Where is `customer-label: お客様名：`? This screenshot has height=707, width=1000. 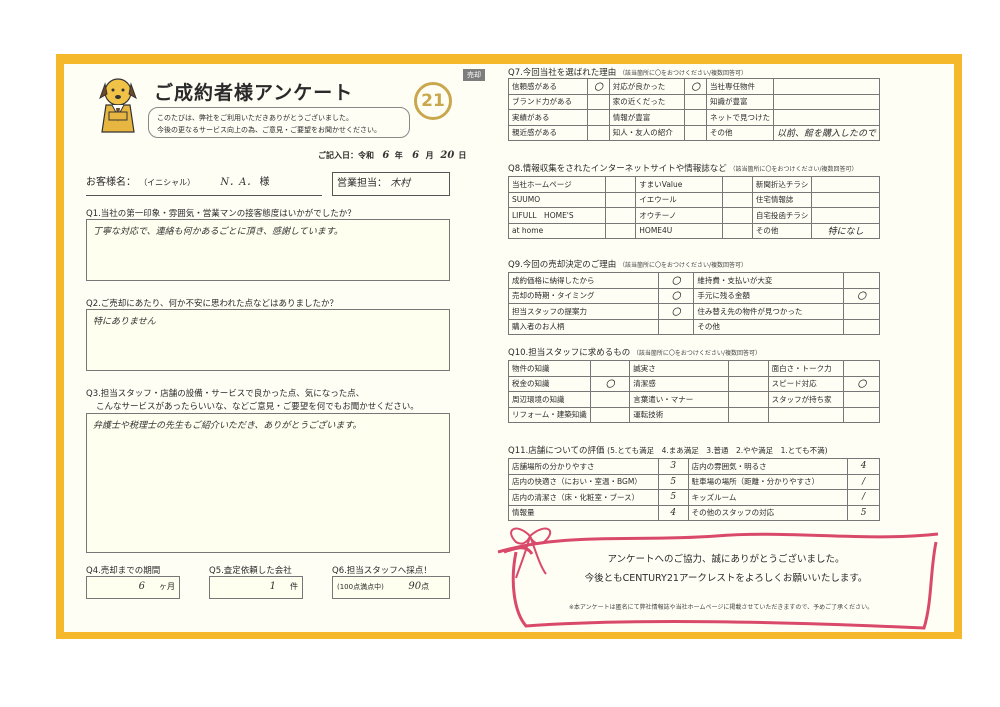
customer-label: お客様名： is located at coordinates (111, 182).